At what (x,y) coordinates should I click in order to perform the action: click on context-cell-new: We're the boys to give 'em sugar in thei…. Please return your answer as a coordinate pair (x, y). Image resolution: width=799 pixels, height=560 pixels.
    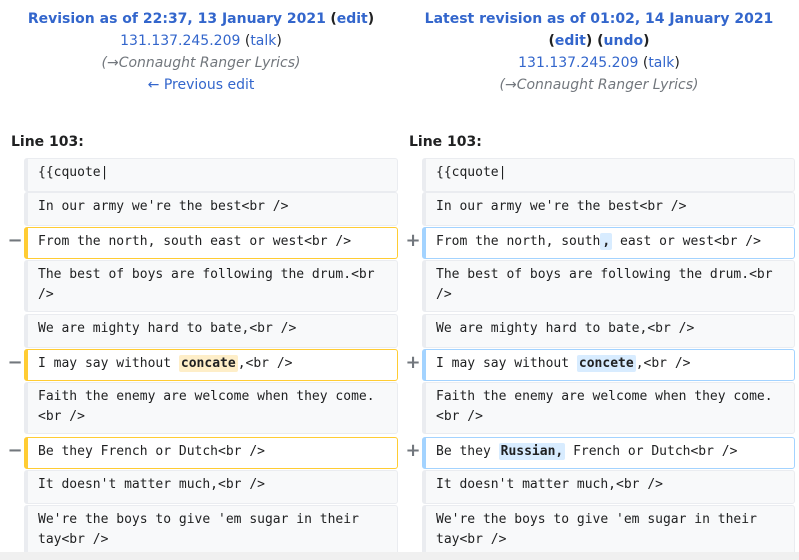
    Looking at the image, I should click on (608, 531).